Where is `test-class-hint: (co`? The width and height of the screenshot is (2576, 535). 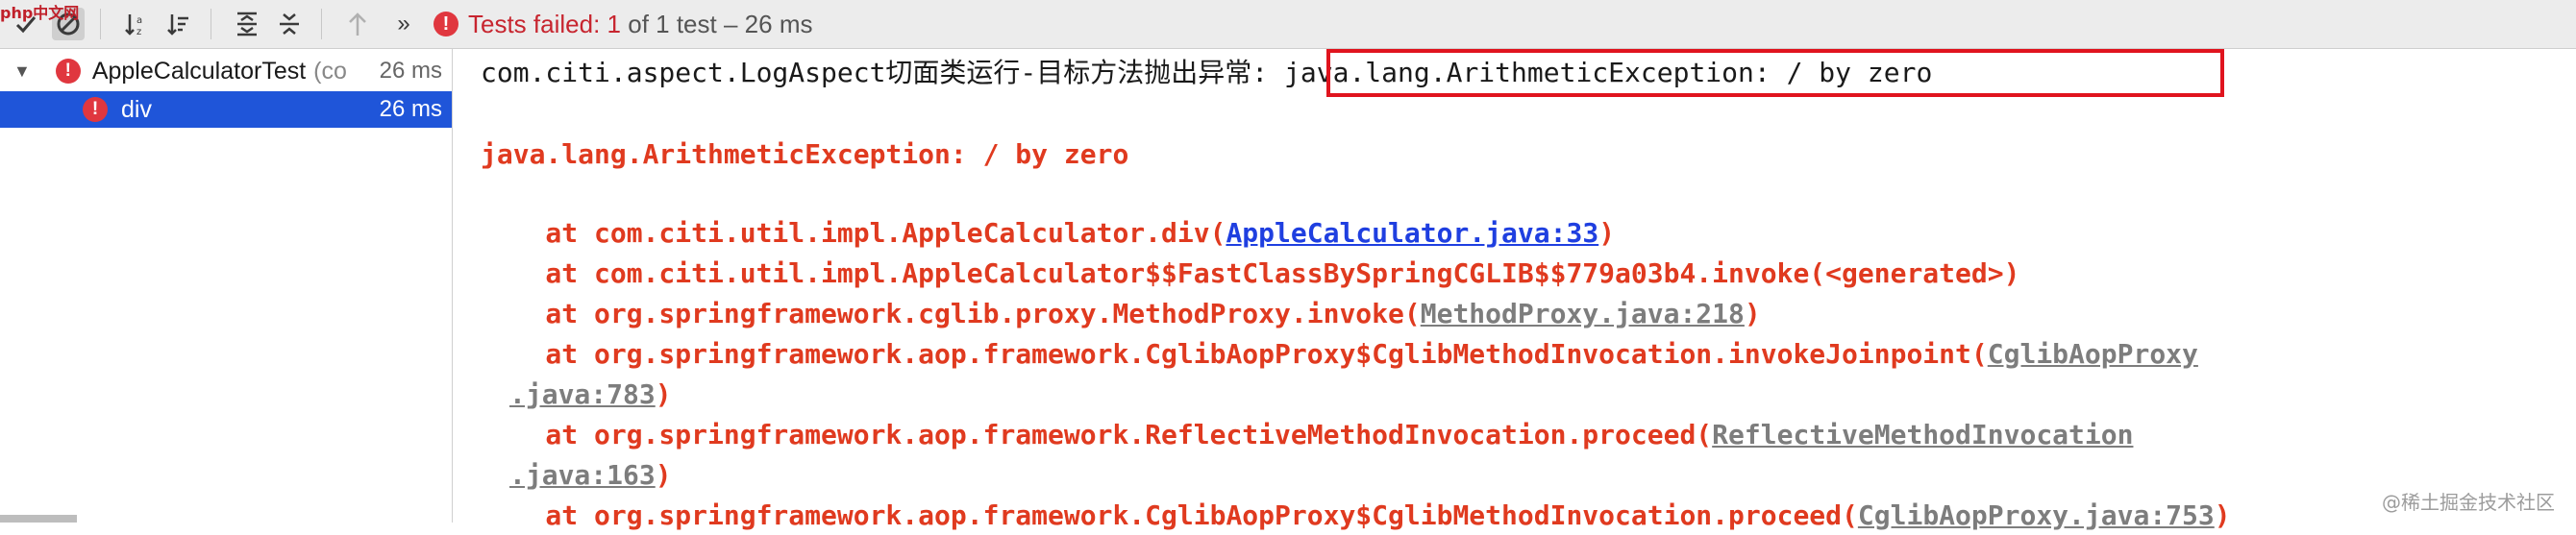
test-class-hint: (co is located at coordinates (330, 71).